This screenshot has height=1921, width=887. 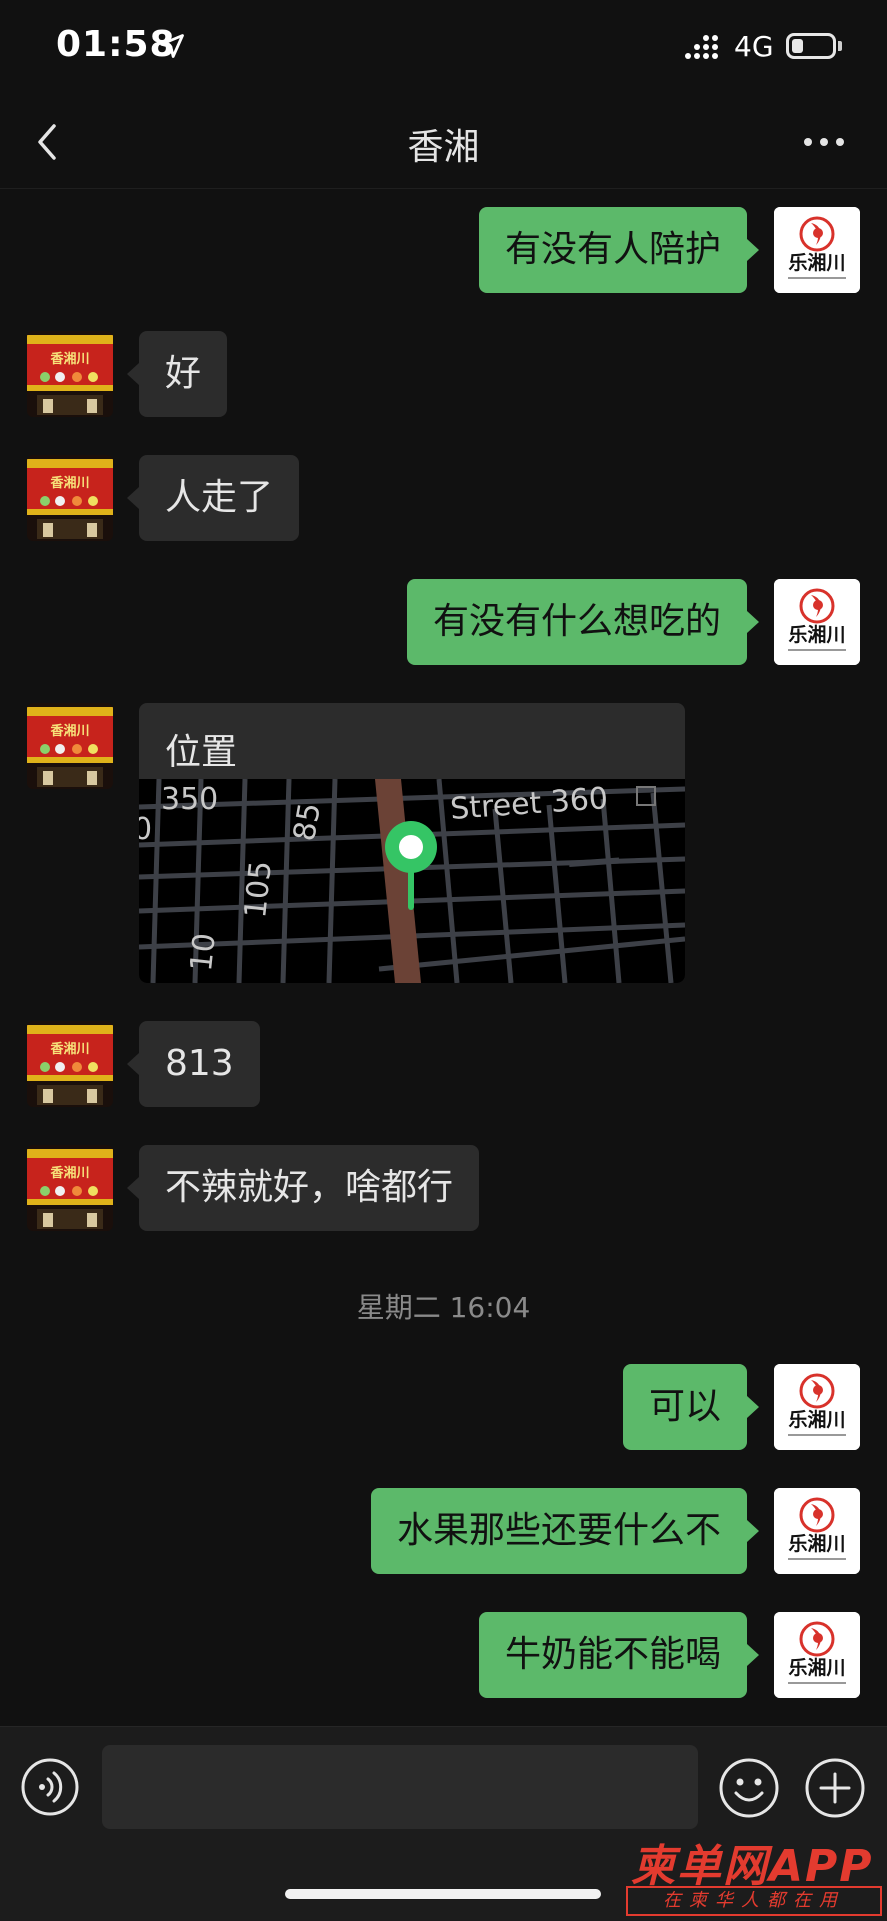 What do you see at coordinates (203, 952) in the screenshot?
I see `map-label: 10` at bounding box center [203, 952].